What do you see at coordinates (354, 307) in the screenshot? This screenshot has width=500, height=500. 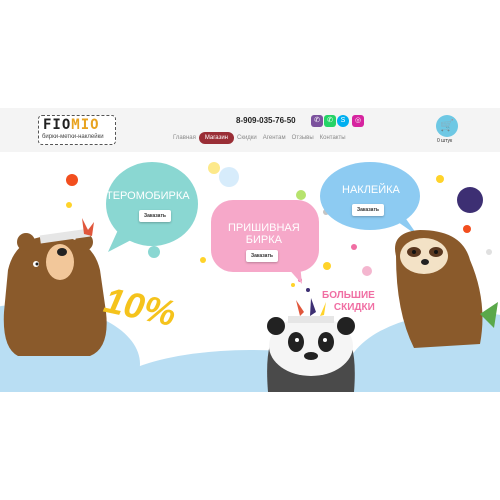 I see `promo-line2: СКИДКИ` at bounding box center [354, 307].